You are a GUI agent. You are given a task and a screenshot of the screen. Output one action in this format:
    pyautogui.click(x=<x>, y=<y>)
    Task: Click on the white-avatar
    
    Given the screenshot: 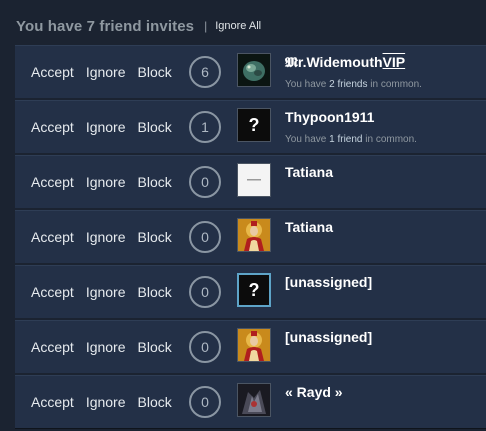 What is the action you would take?
    pyautogui.click(x=254, y=180)
    